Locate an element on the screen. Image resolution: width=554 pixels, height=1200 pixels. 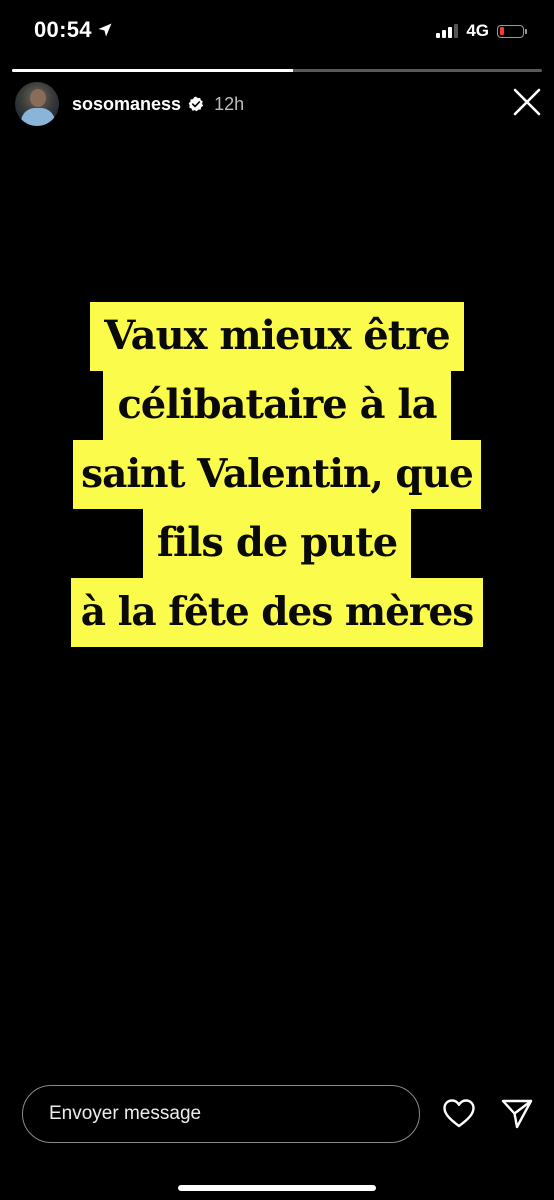
quote-line: saint Valentin, que is located at coordinates (277, 474).